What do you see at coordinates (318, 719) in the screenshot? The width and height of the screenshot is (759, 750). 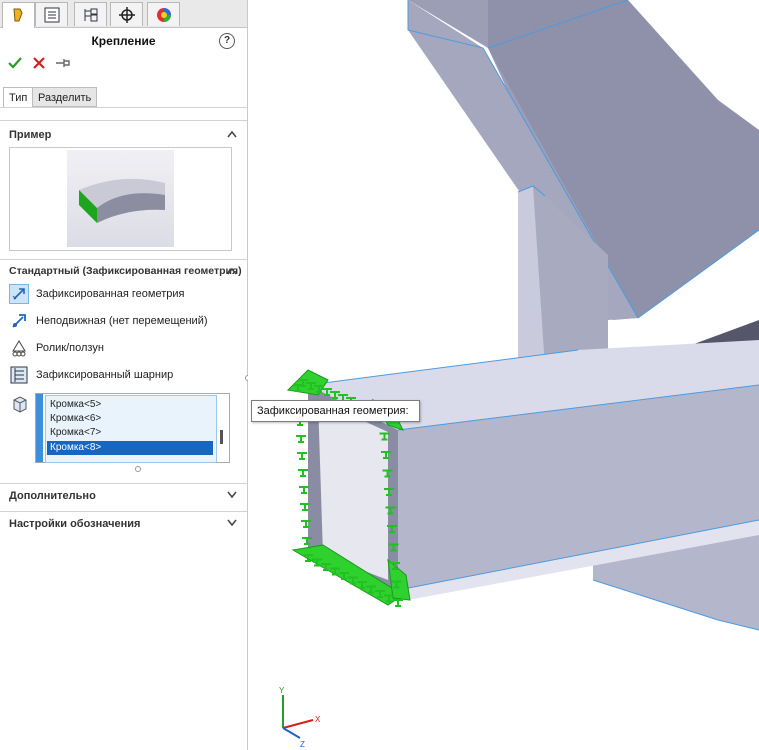 I see `triad-x-label: X` at bounding box center [318, 719].